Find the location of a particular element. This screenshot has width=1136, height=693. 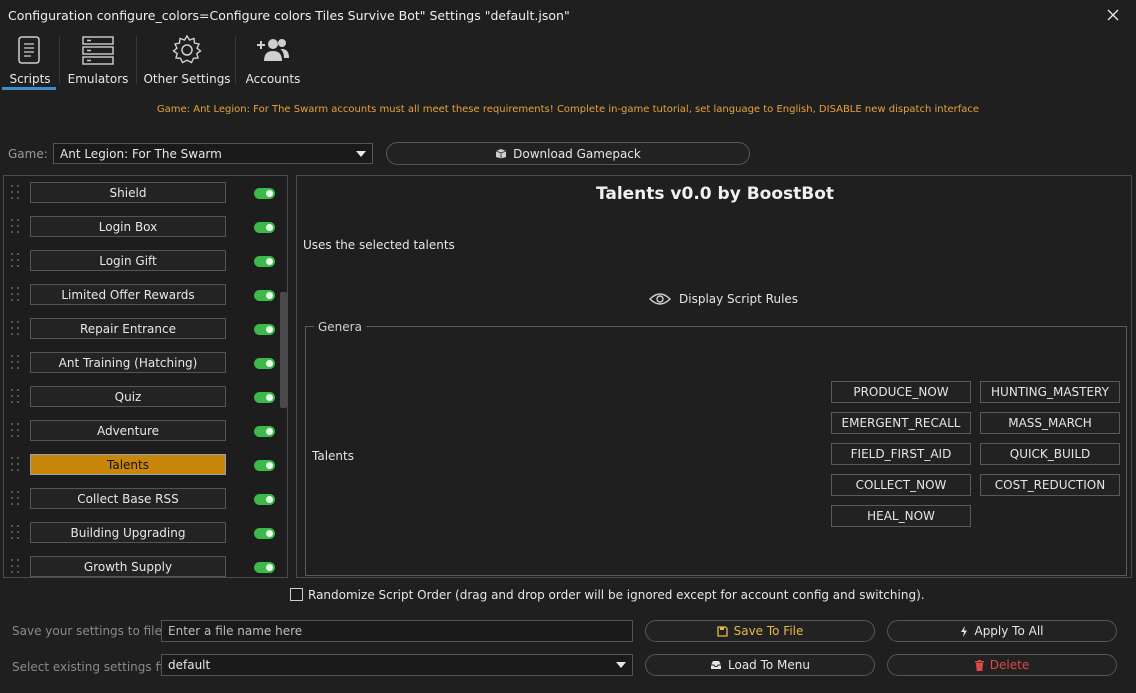

list-item: Shield is located at coordinates (139, 193).